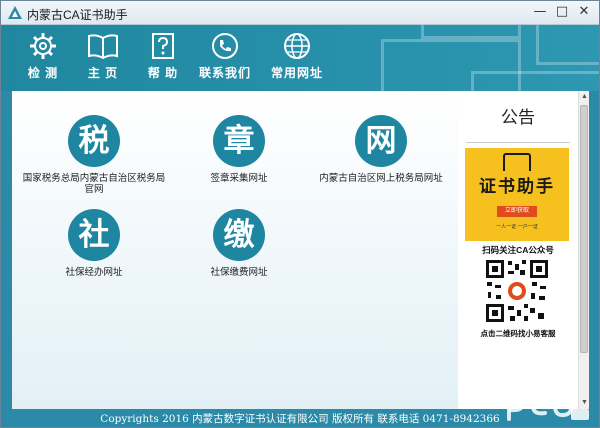 This screenshot has height=428, width=600. Describe the element at coordinates (43, 73) in the screenshot. I see `toolbar-label: 检 测` at that location.